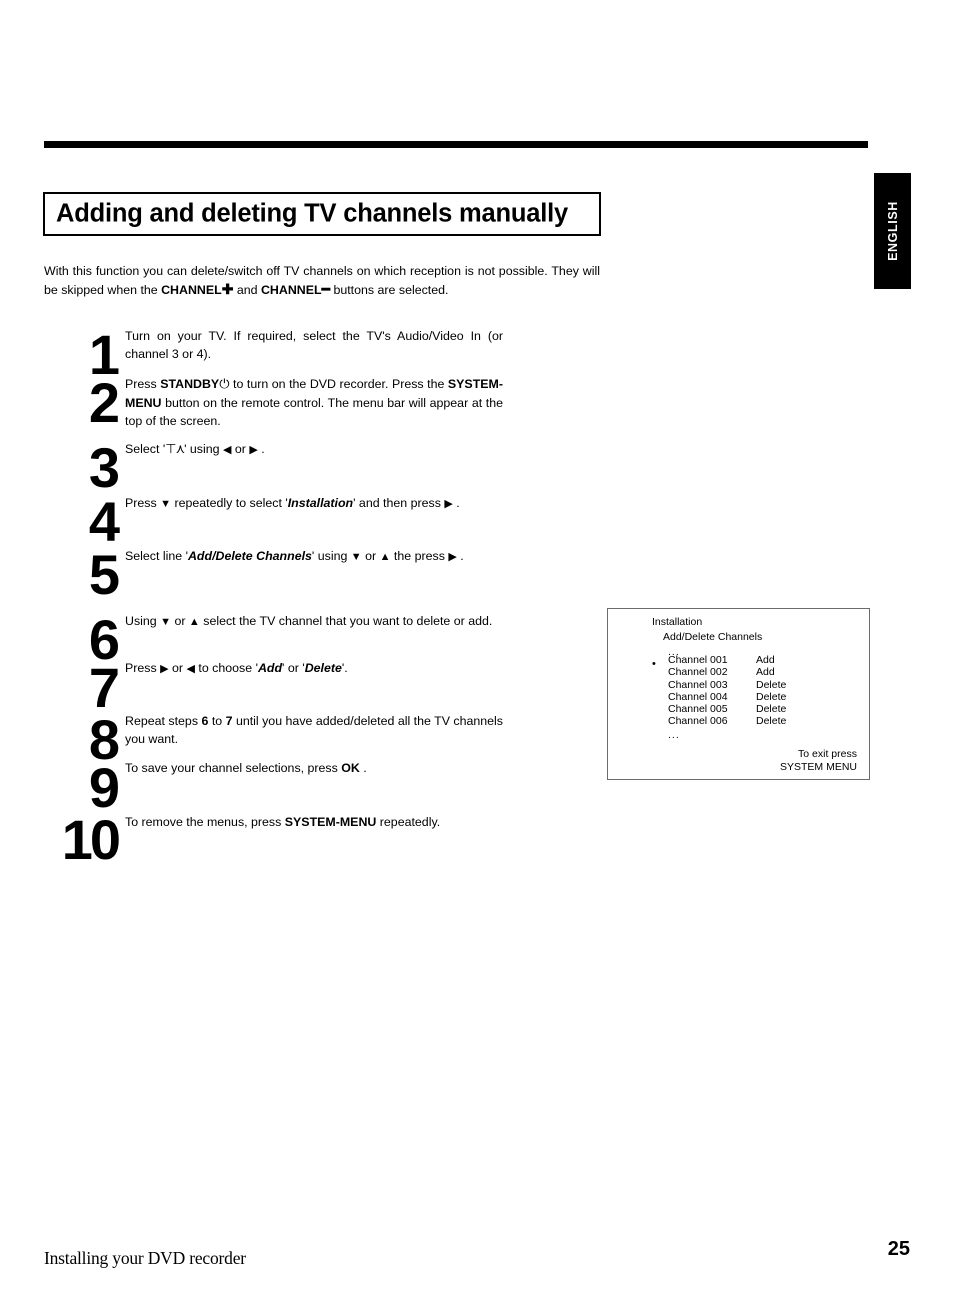 This screenshot has height=1302, width=954. I want to click on step-4-part3: ' and then press, so click(399, 503).